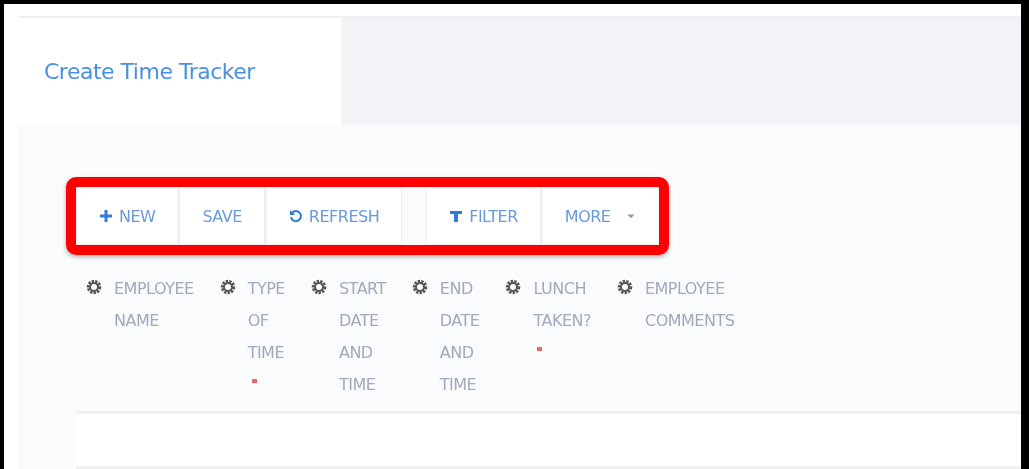 Image resolution: width=1029 pixels, height=469 pixels. I want to click on column-header: END DATE AND TIME, so click(459, 337).